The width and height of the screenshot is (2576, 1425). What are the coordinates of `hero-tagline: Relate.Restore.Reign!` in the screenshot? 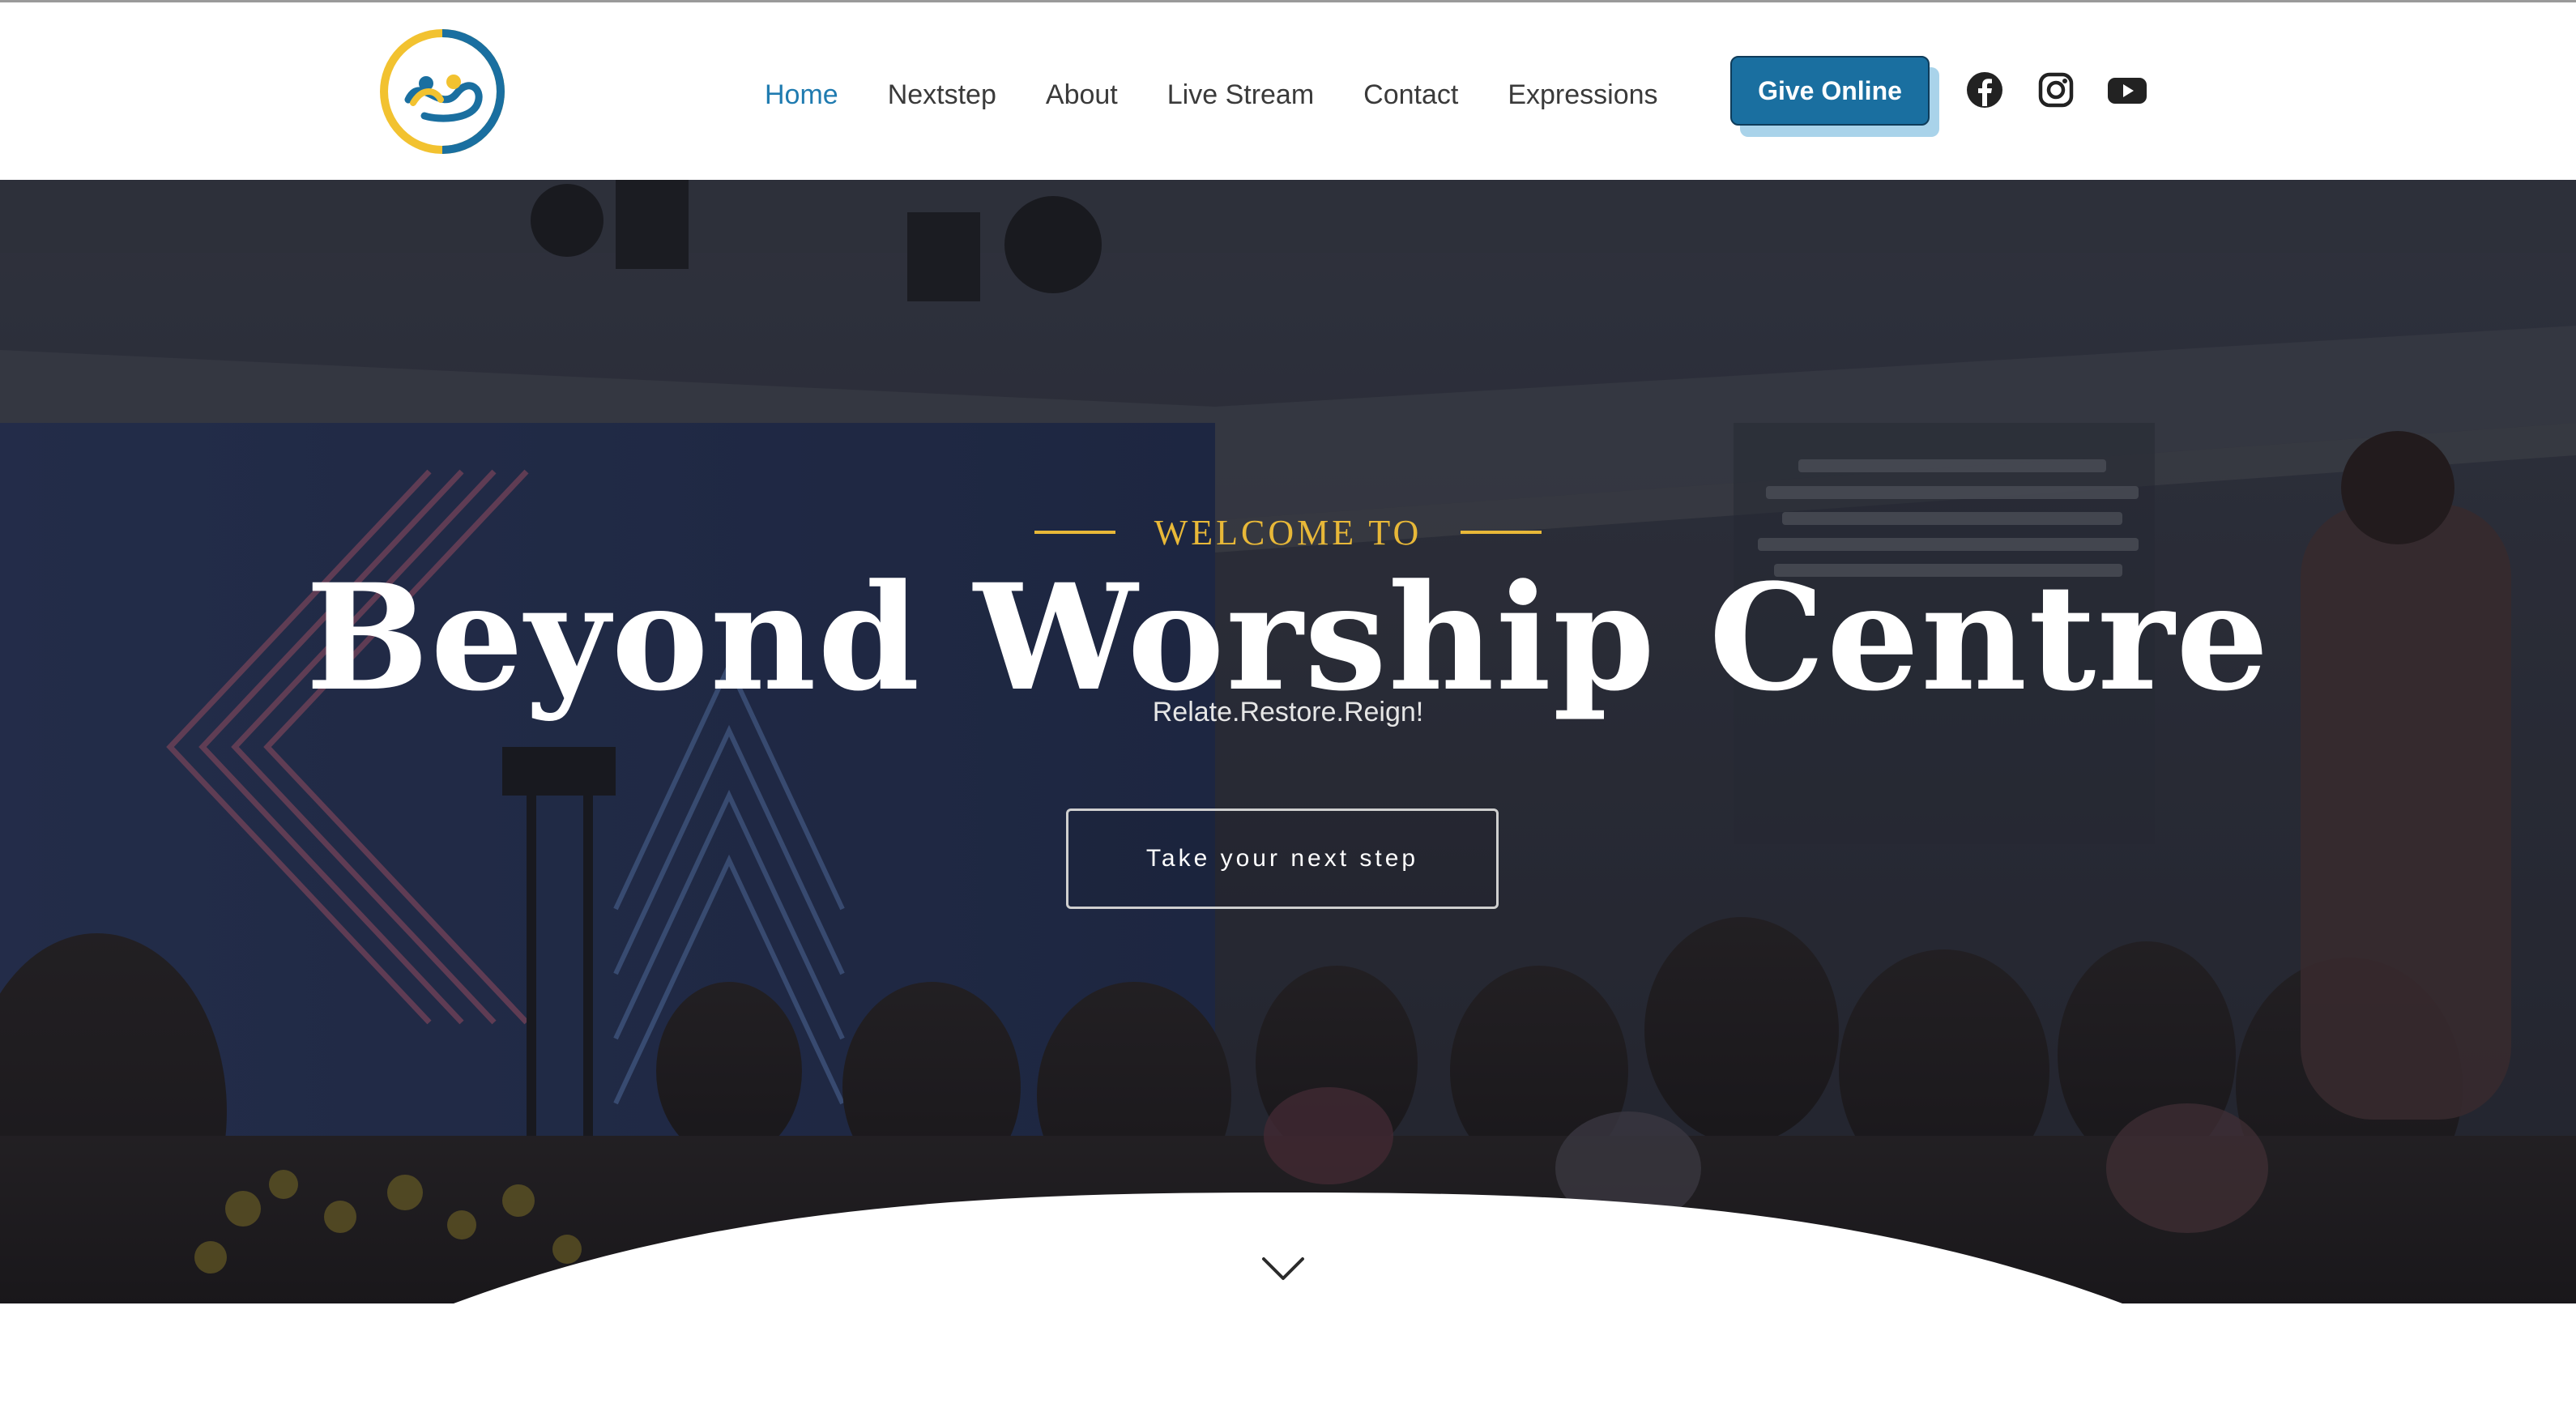 It's located at (1288, 712).